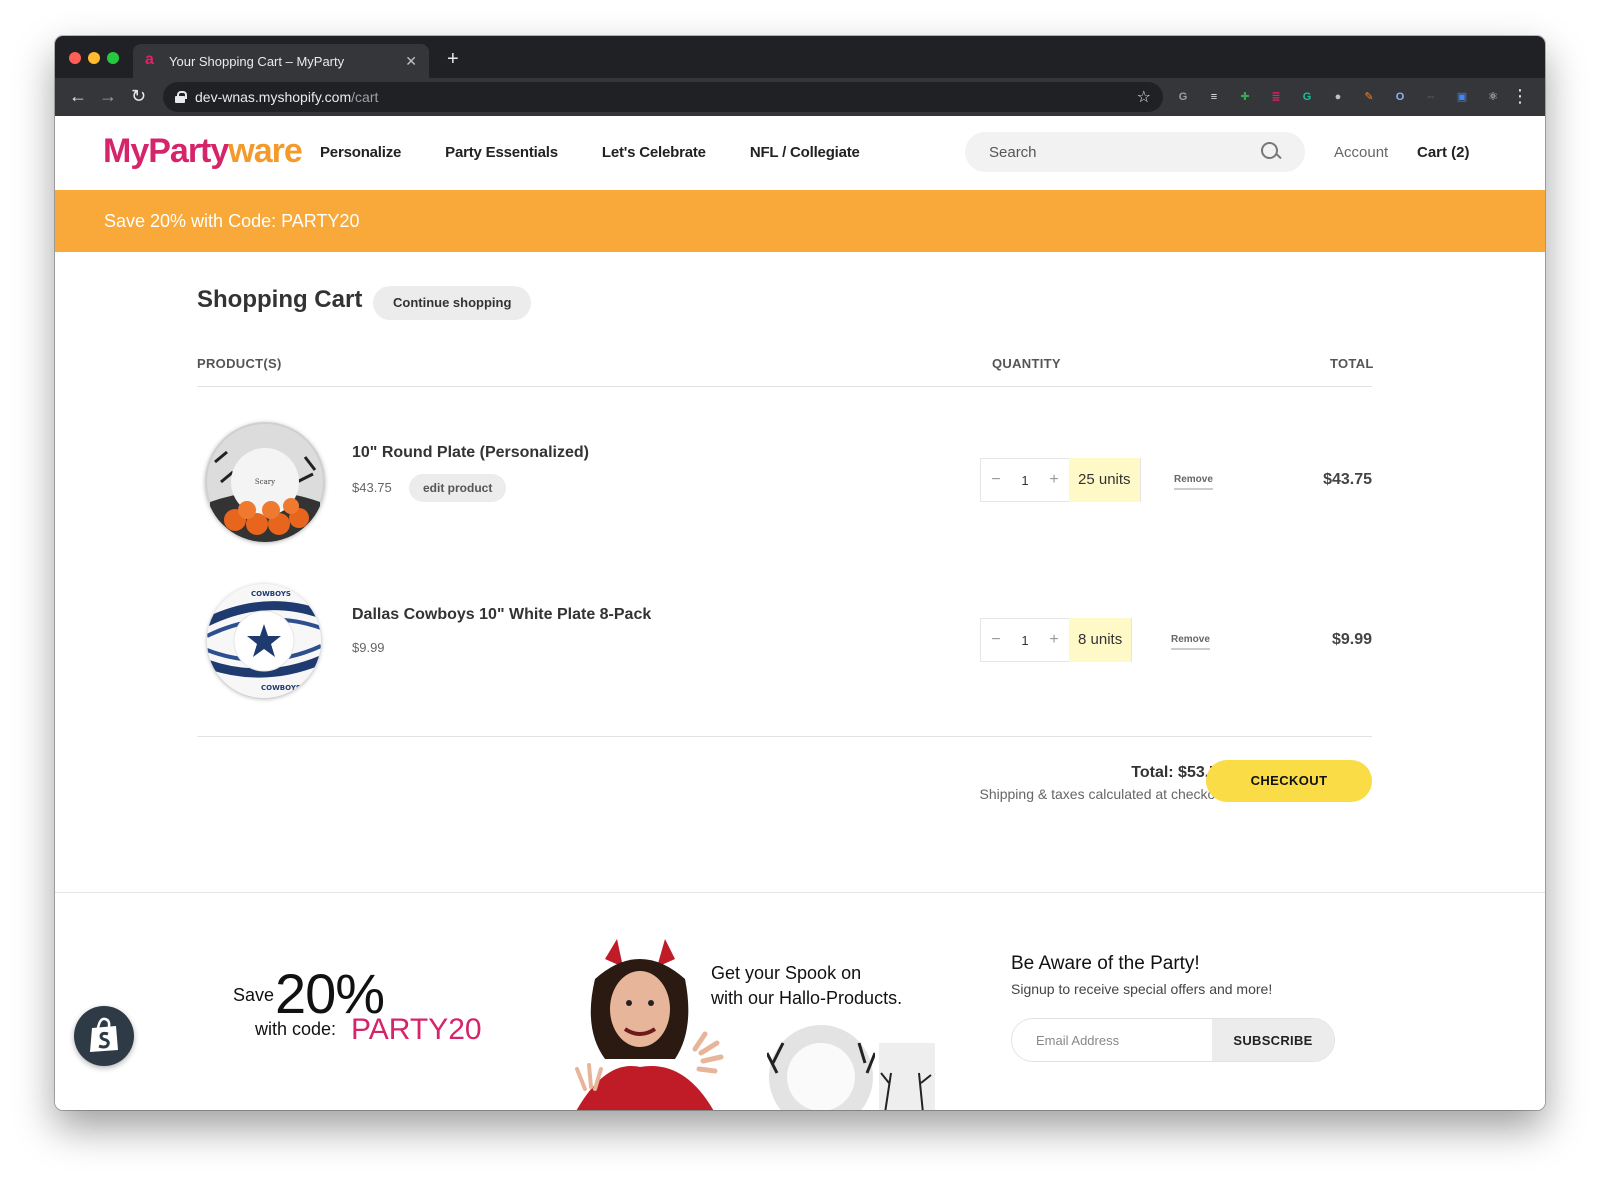 Image resolution: width=1601 pixels, height=1182 pixels. Describe the element at coordinates (1013, 152) in the screenshot. I see `search-placeholder: Search` at that location.